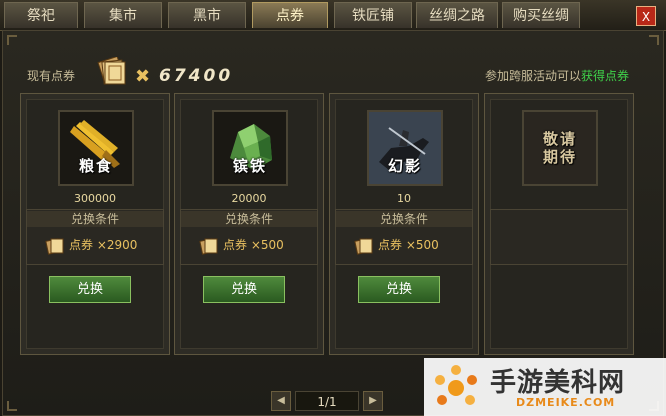 This screenshot has height=416, width=666. I want to click on points-value: 67400, so click(196, 76).